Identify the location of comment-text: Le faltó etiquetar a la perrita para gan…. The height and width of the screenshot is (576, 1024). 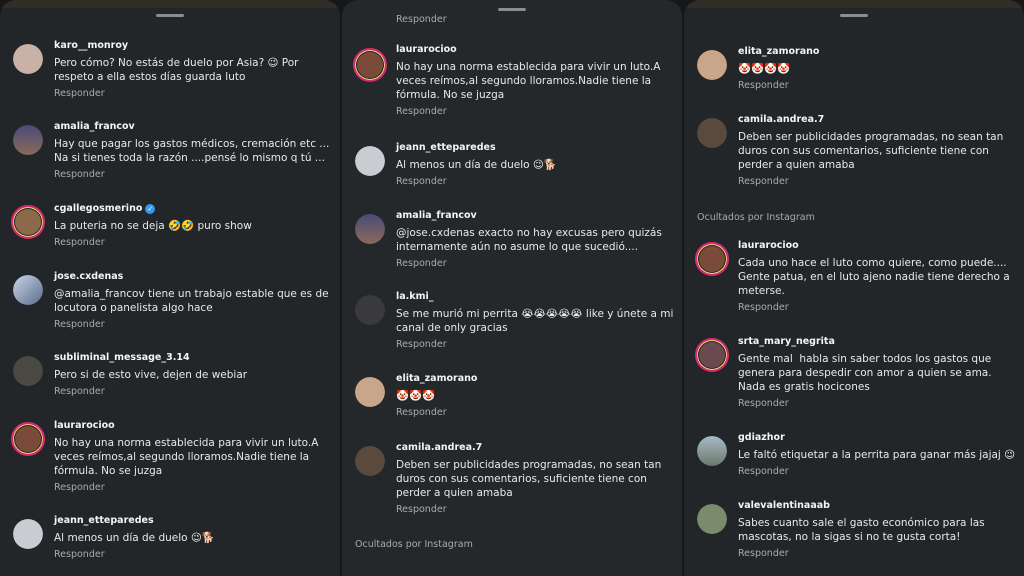
(877, 455).